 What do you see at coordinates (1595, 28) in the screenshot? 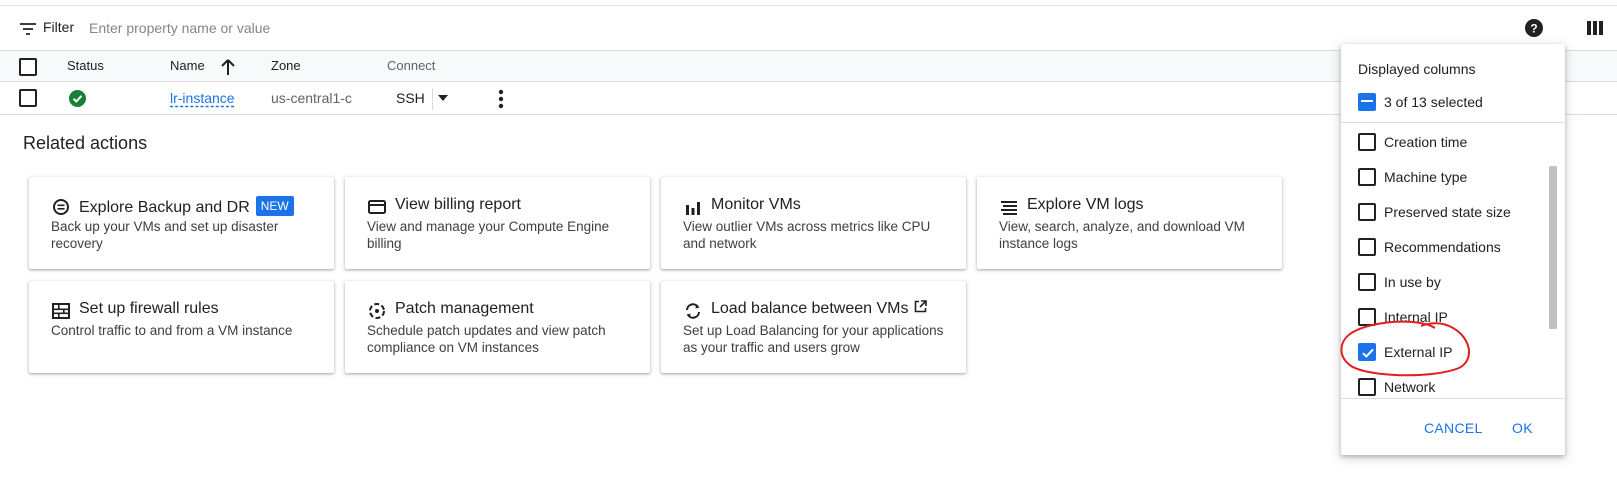
I see `column-display-icon` at bounding box center [1595, 28].